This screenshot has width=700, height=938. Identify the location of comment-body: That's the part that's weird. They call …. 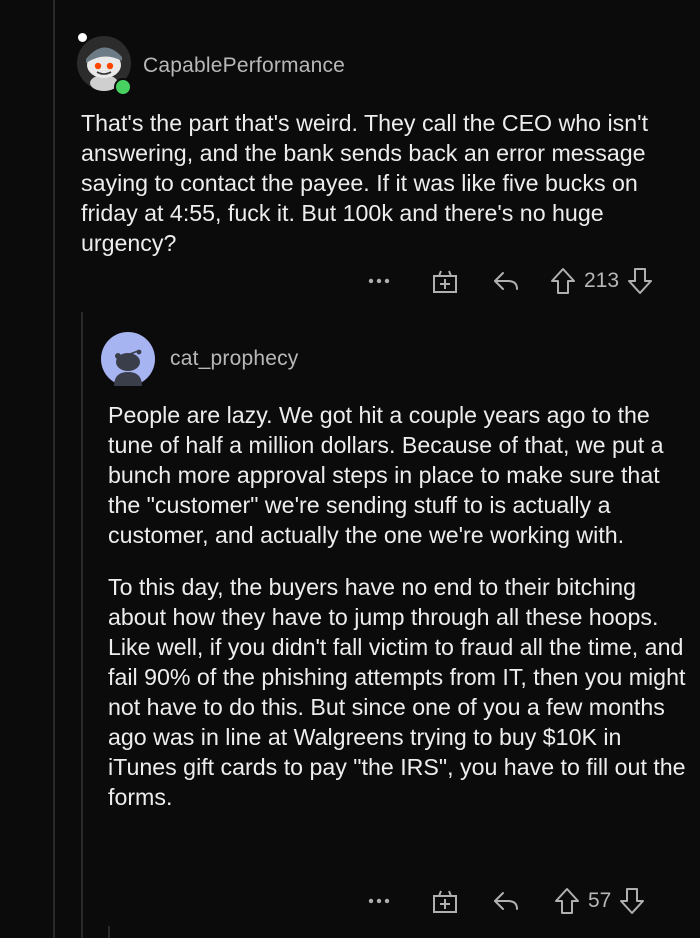
(381, 183).